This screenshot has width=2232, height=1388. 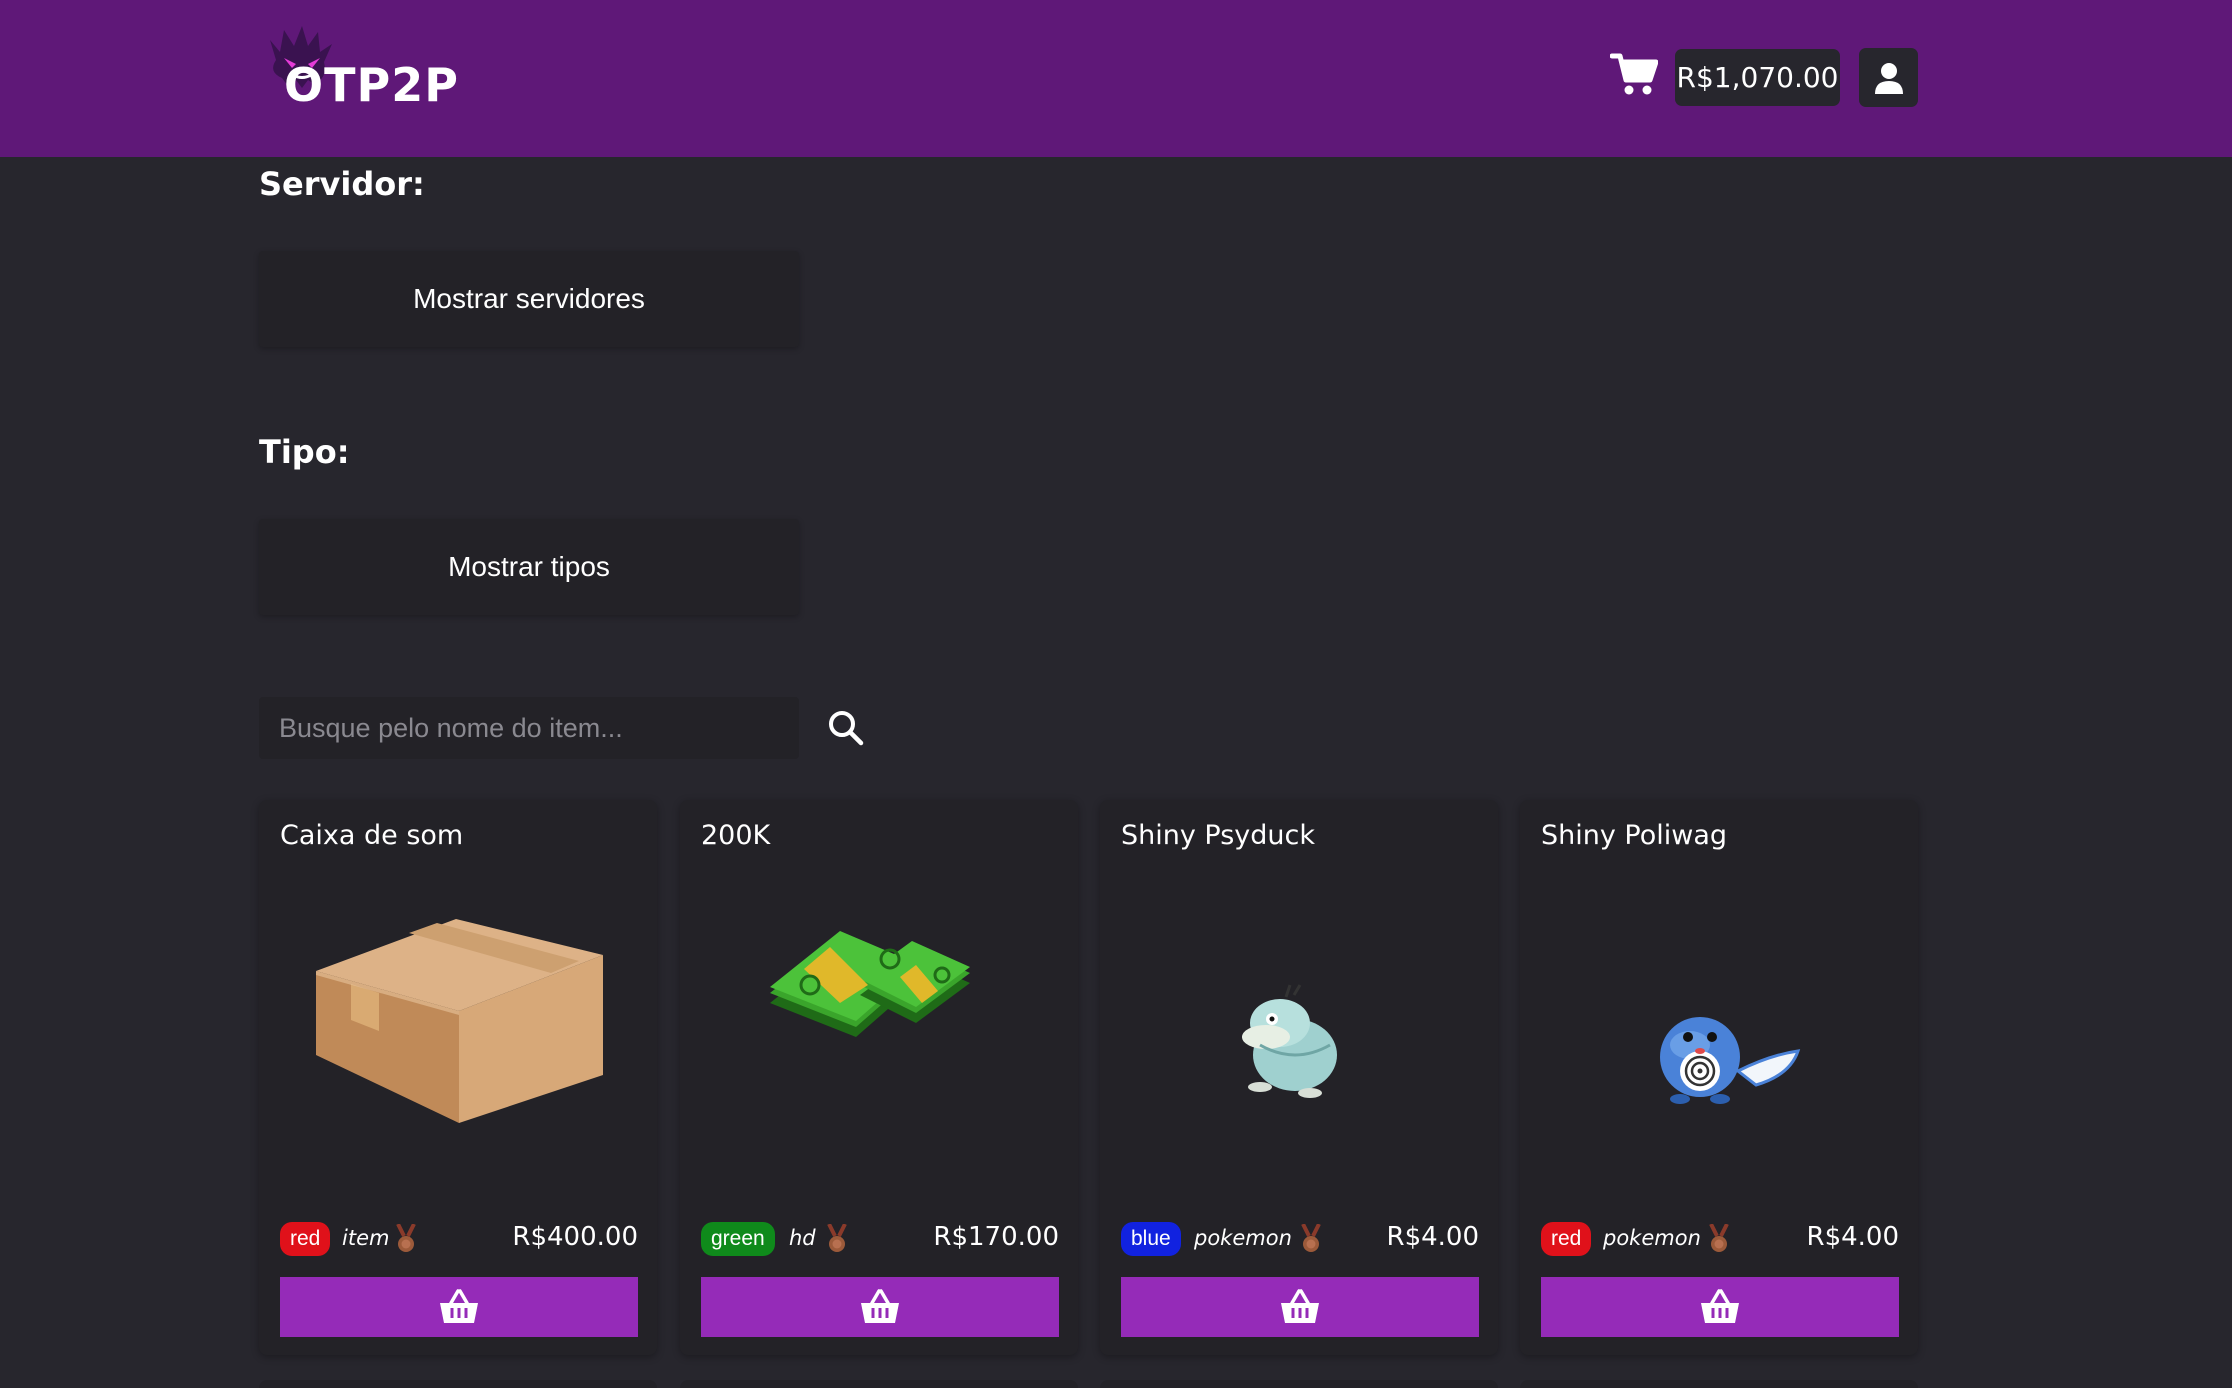 What do you see at coordinates (1151, 1239) in the screenshot?
I see `color-badge: blue` at bounding box center [1151, 1239].